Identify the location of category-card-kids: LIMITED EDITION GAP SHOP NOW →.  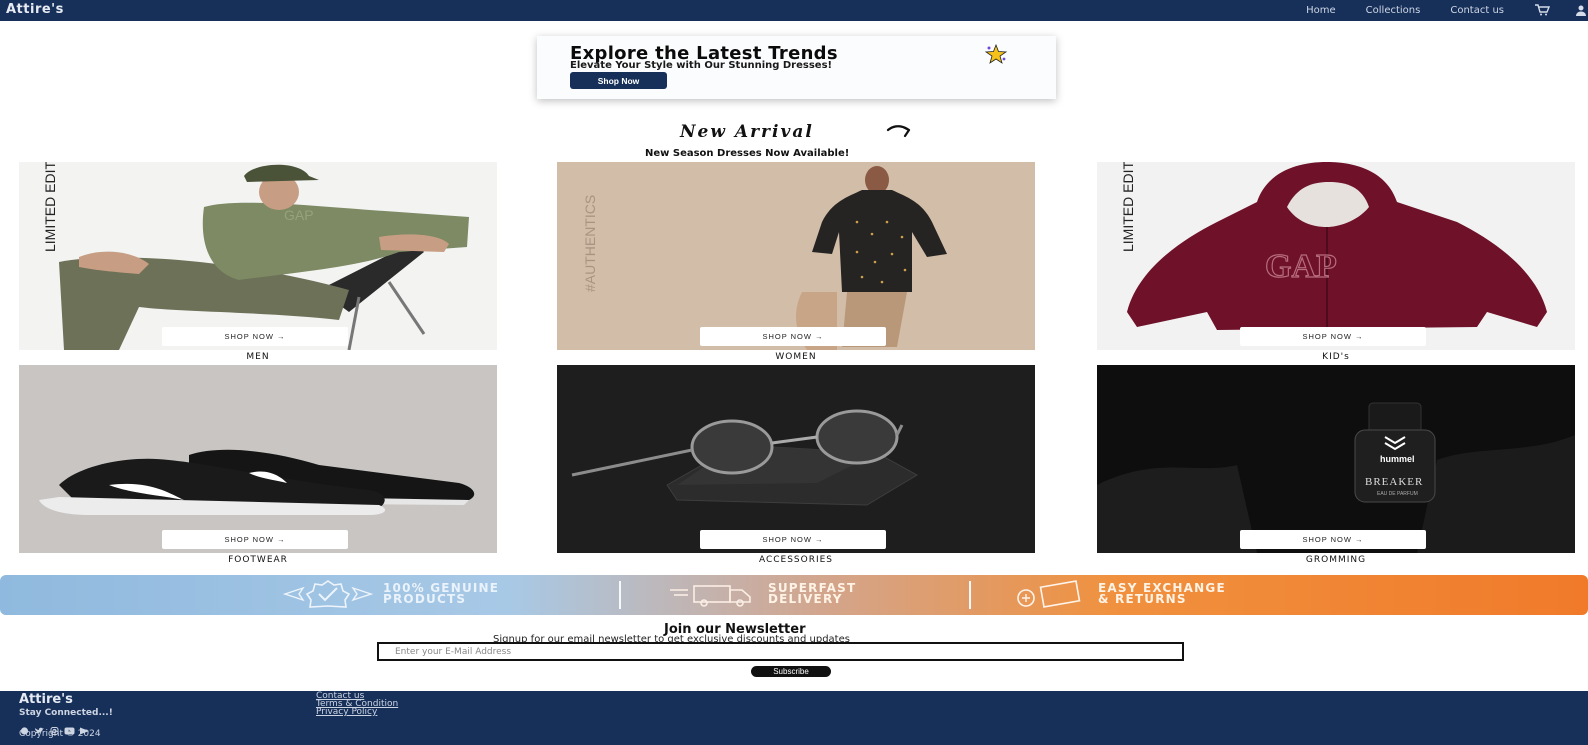
(1336, 256).